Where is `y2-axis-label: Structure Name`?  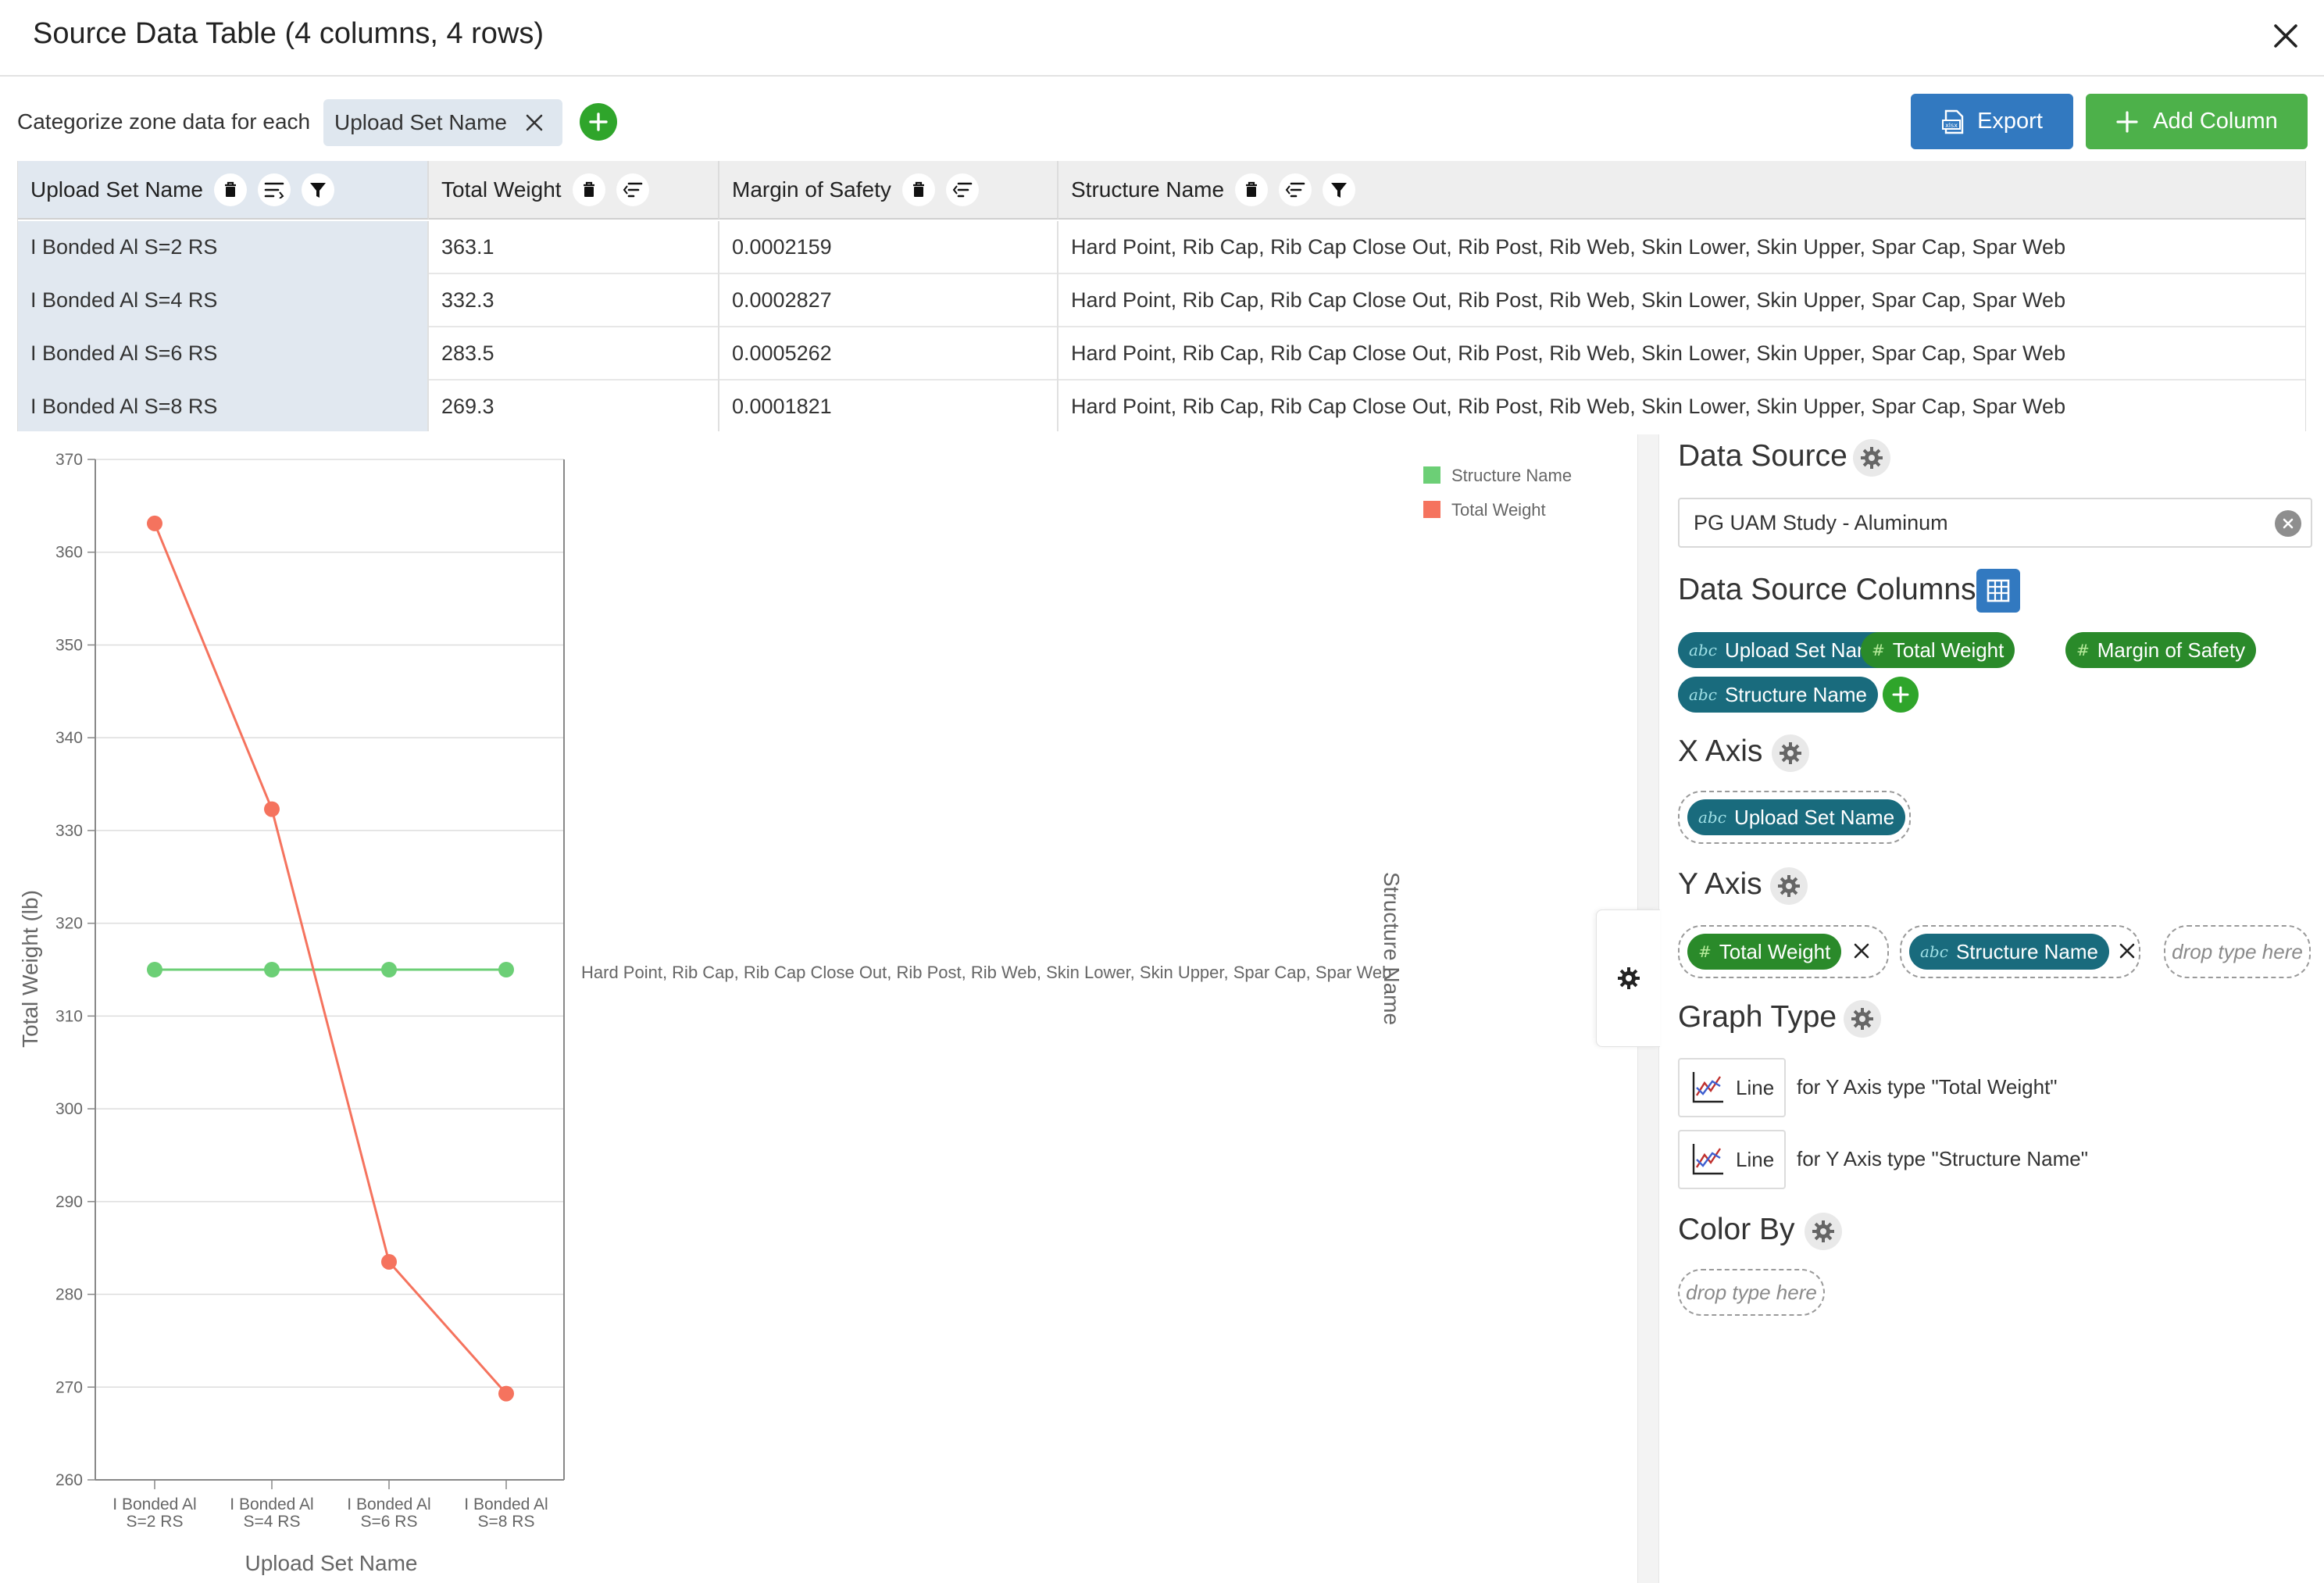
y2-axis-label: Structure Name is located at coordinates (1392, 949).